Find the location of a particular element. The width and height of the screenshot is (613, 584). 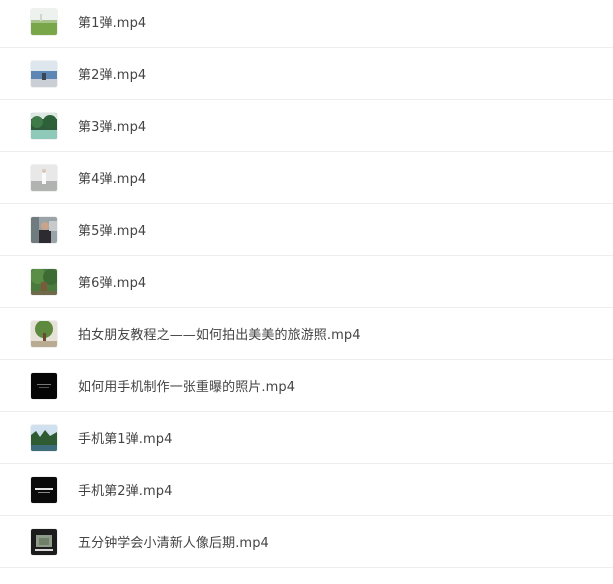

green-field-thumbnail-icon is located at coordinates (44, 22).